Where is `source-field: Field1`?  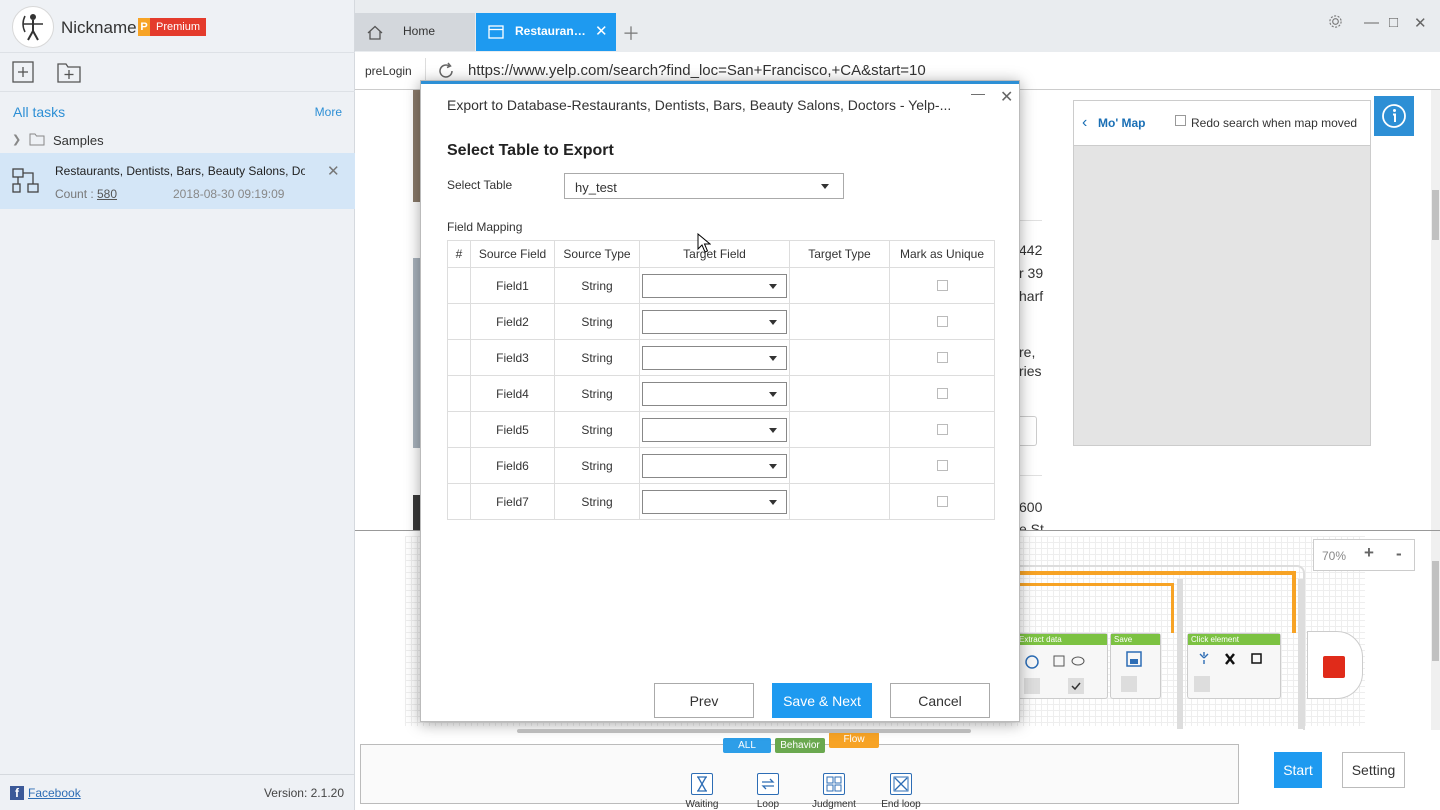
source-field: Field1 is located at coordinates (512, 285).